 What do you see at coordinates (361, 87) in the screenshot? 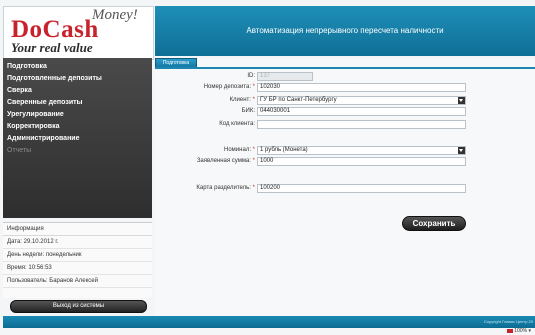
I see `deposit-number-field: 102030` at bounding box center [361, 87].